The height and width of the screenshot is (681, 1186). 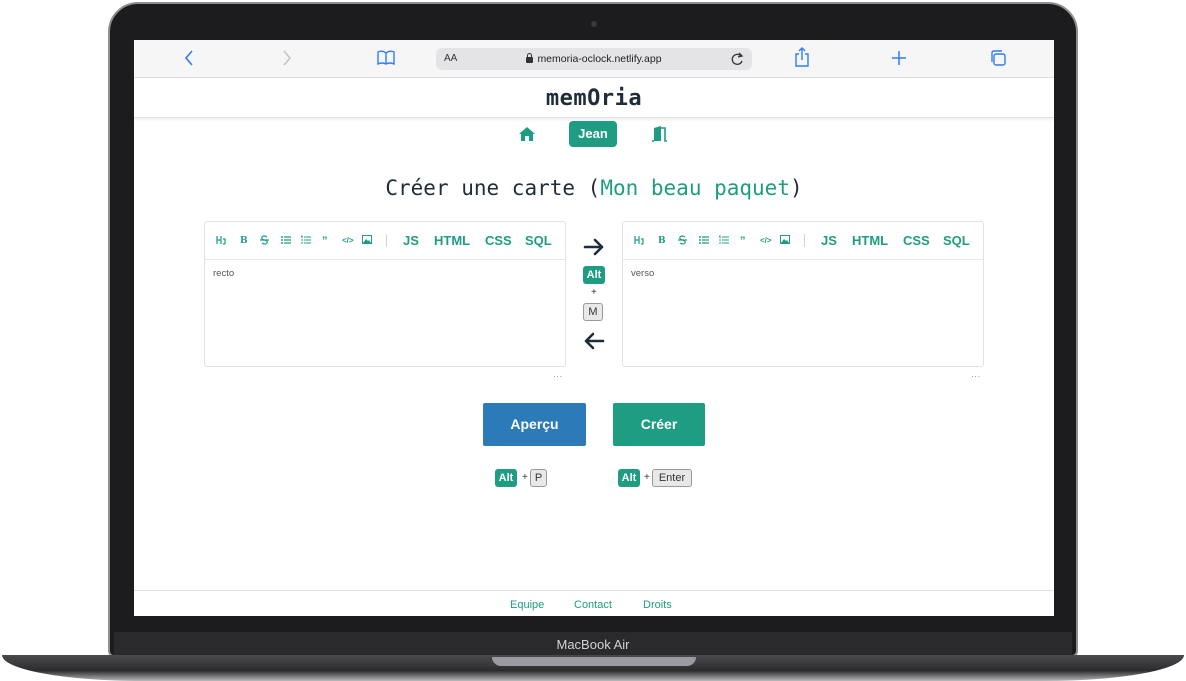 I want to click on deck-name: Mon beau paquet, so click(x=695, y=188).